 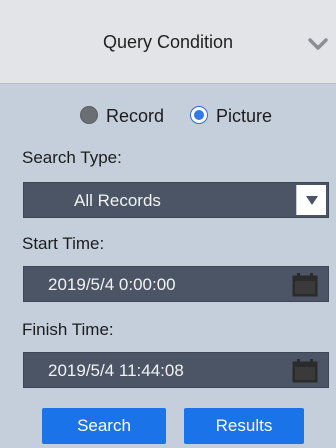 I want to click on radio-record-label: Record, so click(x=135, y=116).